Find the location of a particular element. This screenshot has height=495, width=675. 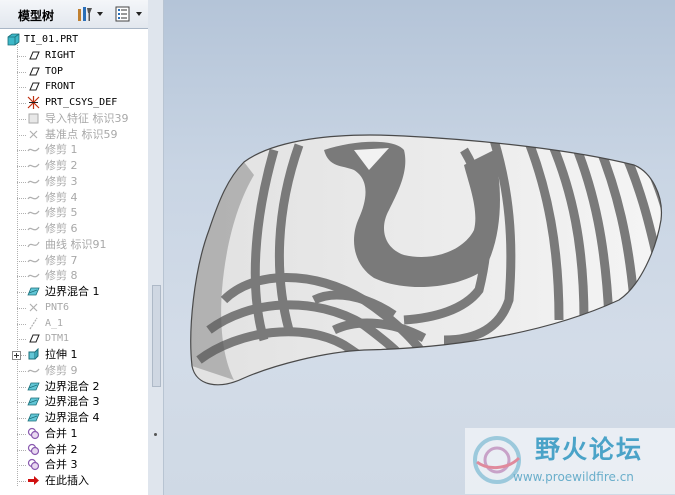

tree-item: 合并 1 is located at coordinates (74, 434).